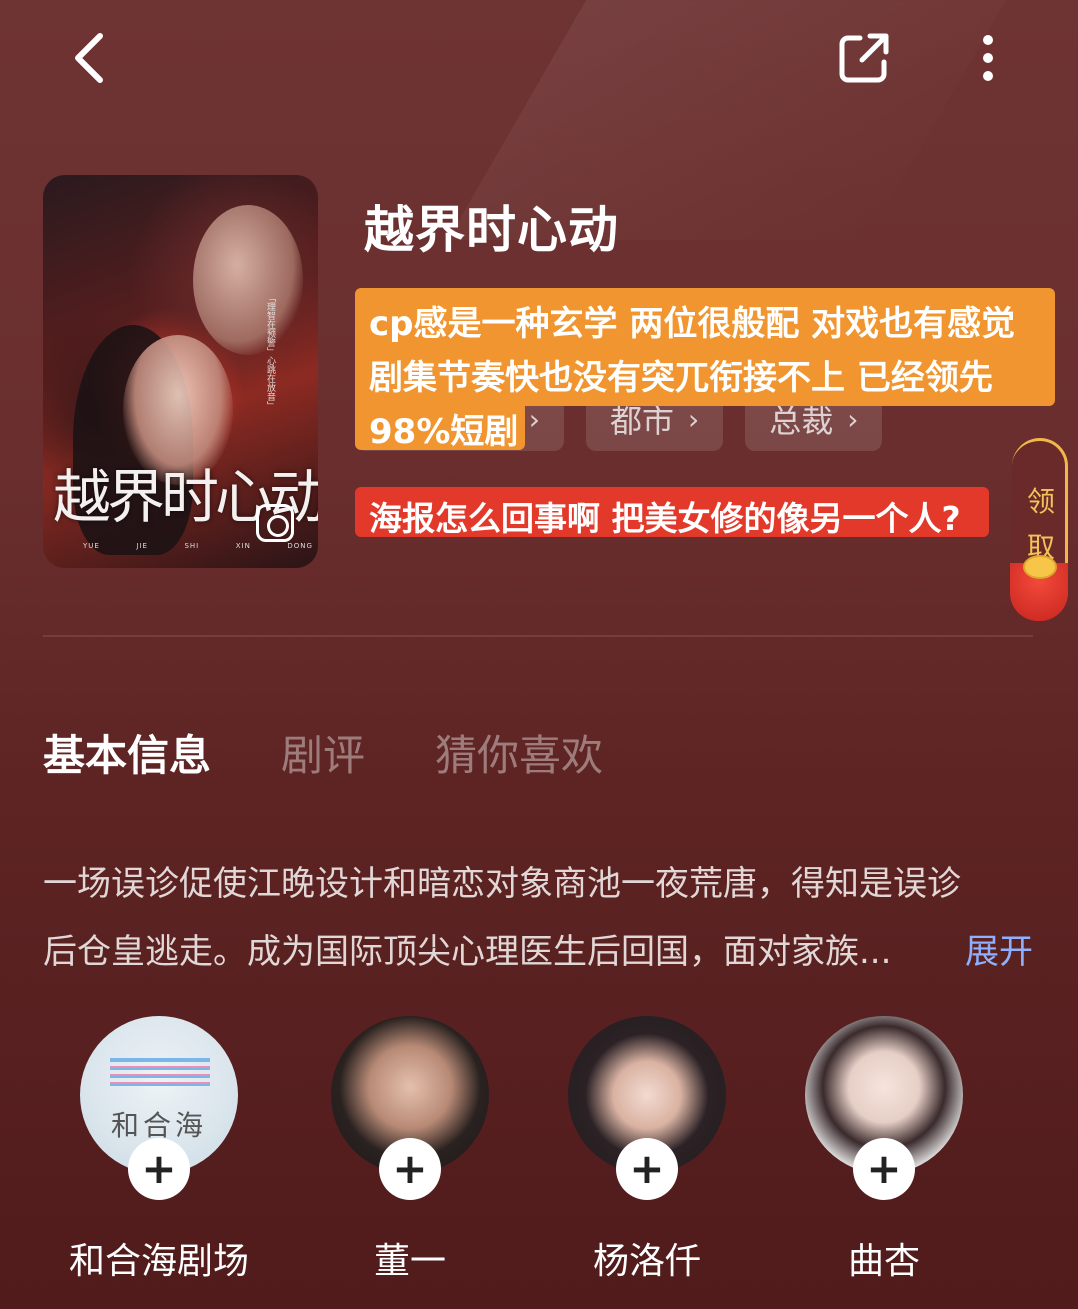 The image size is (1078, 1309). What do you see at coordinates (275, 523) in the screenshot?
I see `camera-icon` at bounding box center [275, 523].